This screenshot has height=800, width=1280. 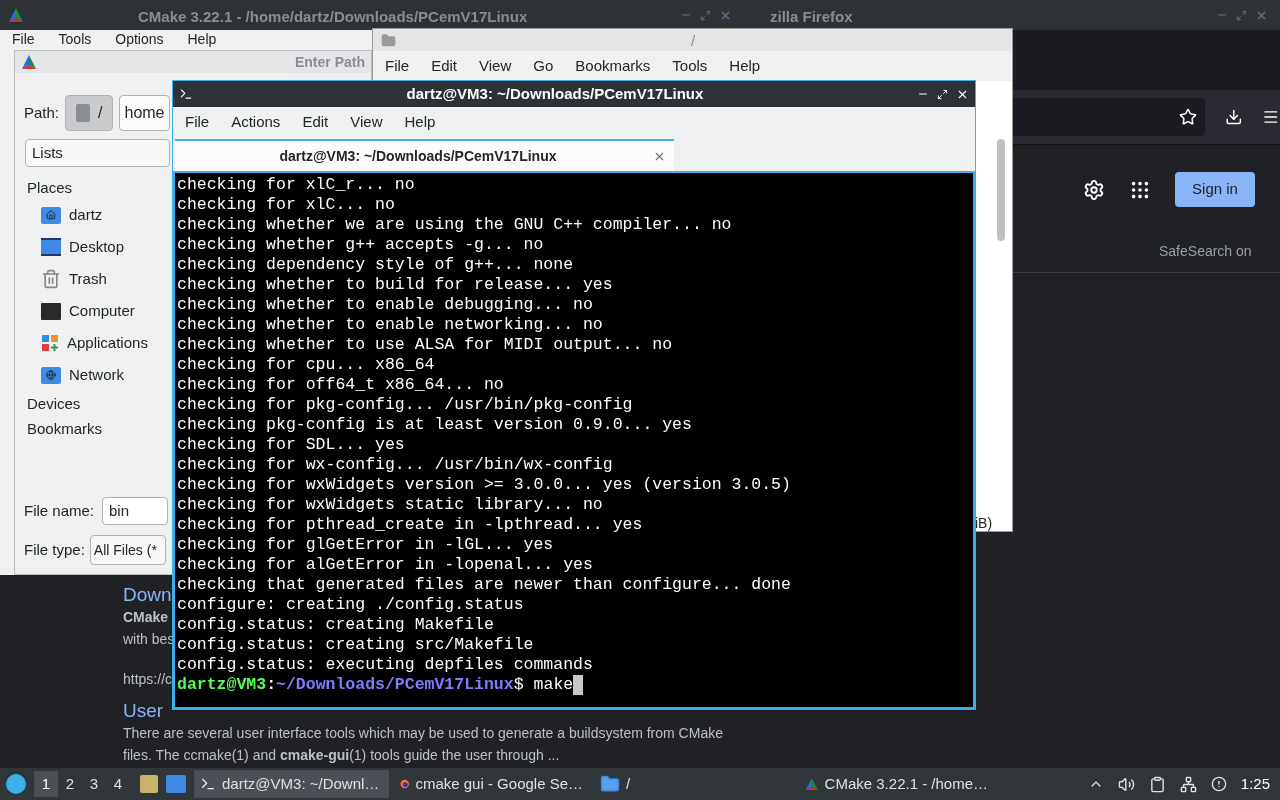 I want to click on output-line: checking for xlC... no, so click(x=286, y=205).